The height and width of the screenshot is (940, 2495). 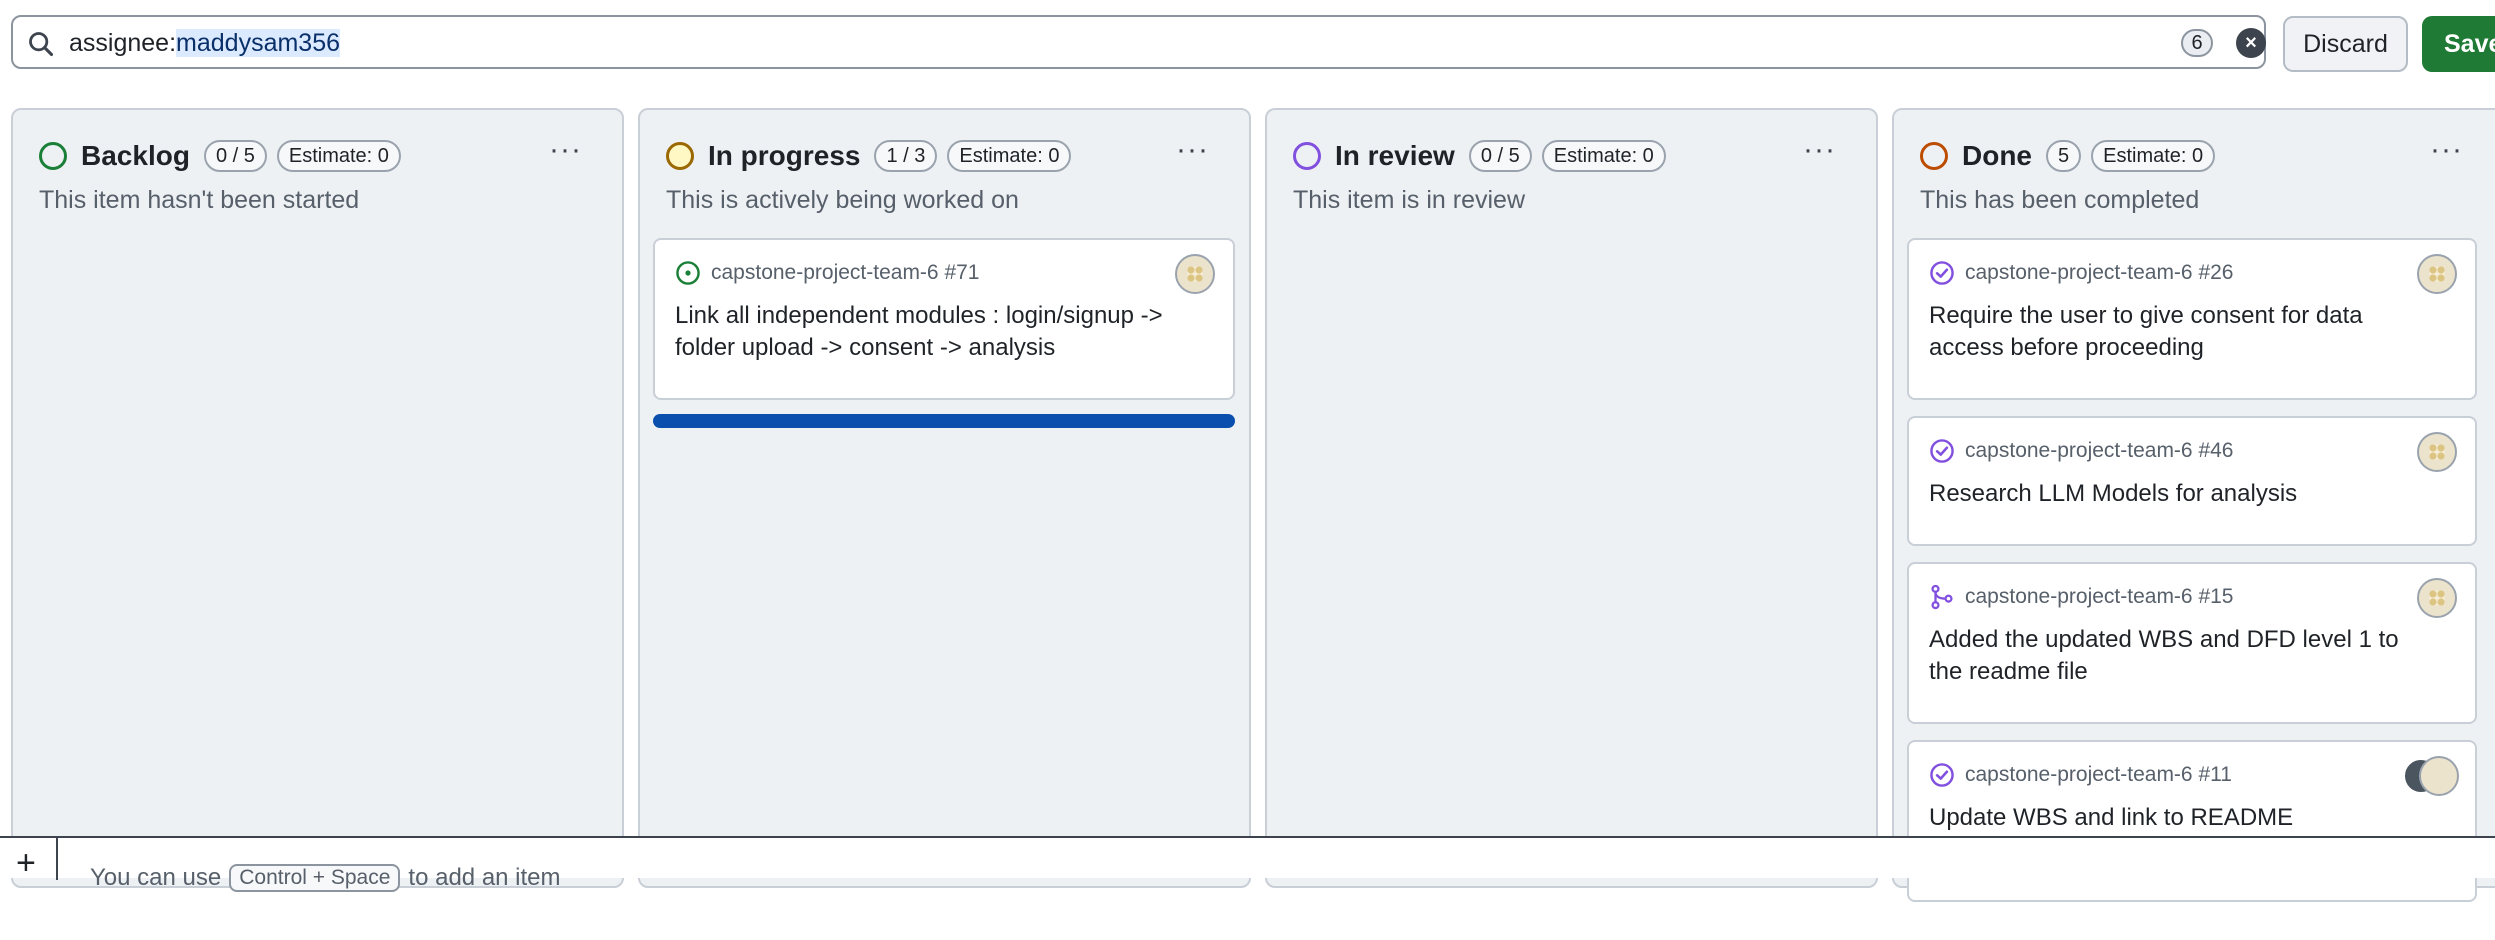 I want to click on card-repo: capstone-project-team-6 #11, so click(x=2080, y=775).